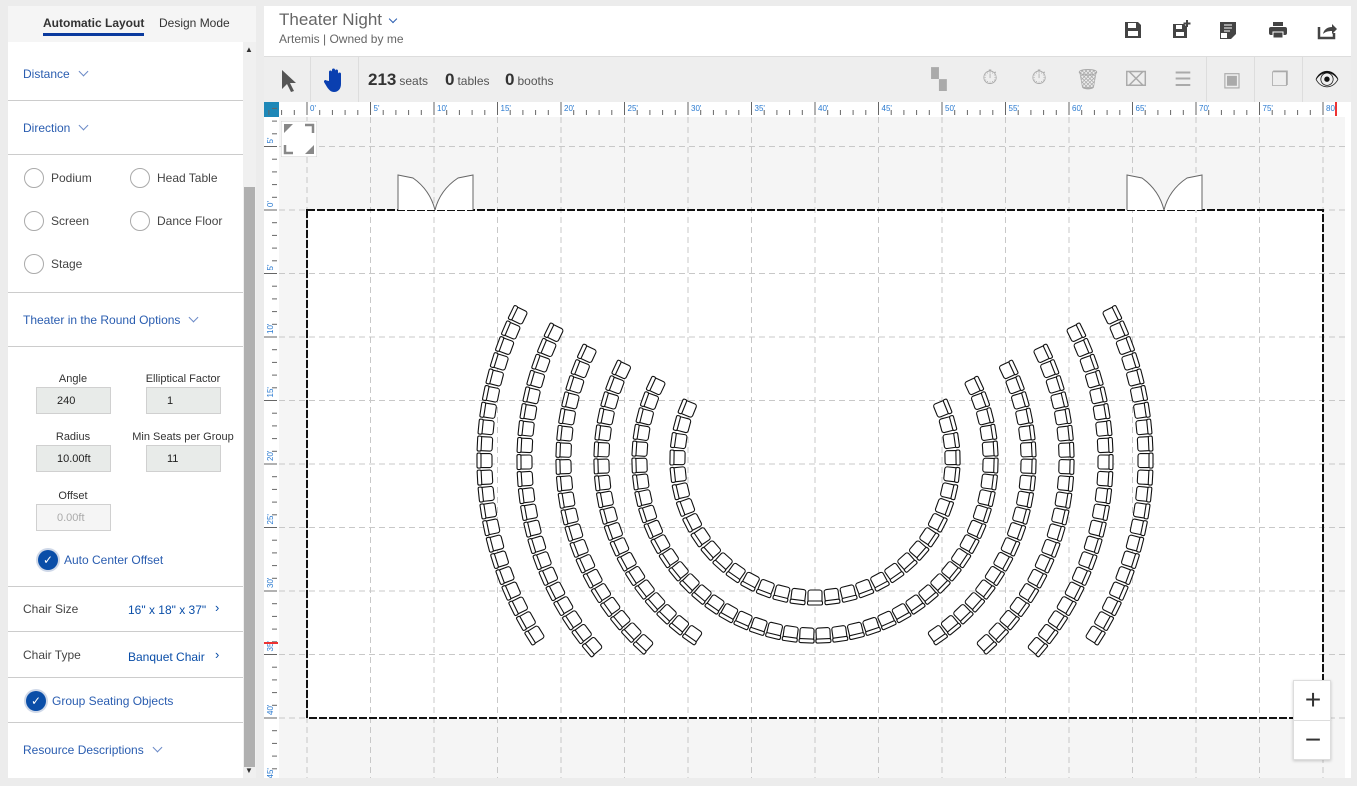 This screenshot has height=786, width=1357. I want to click on event-title: Theater Night, so click(338, 20).